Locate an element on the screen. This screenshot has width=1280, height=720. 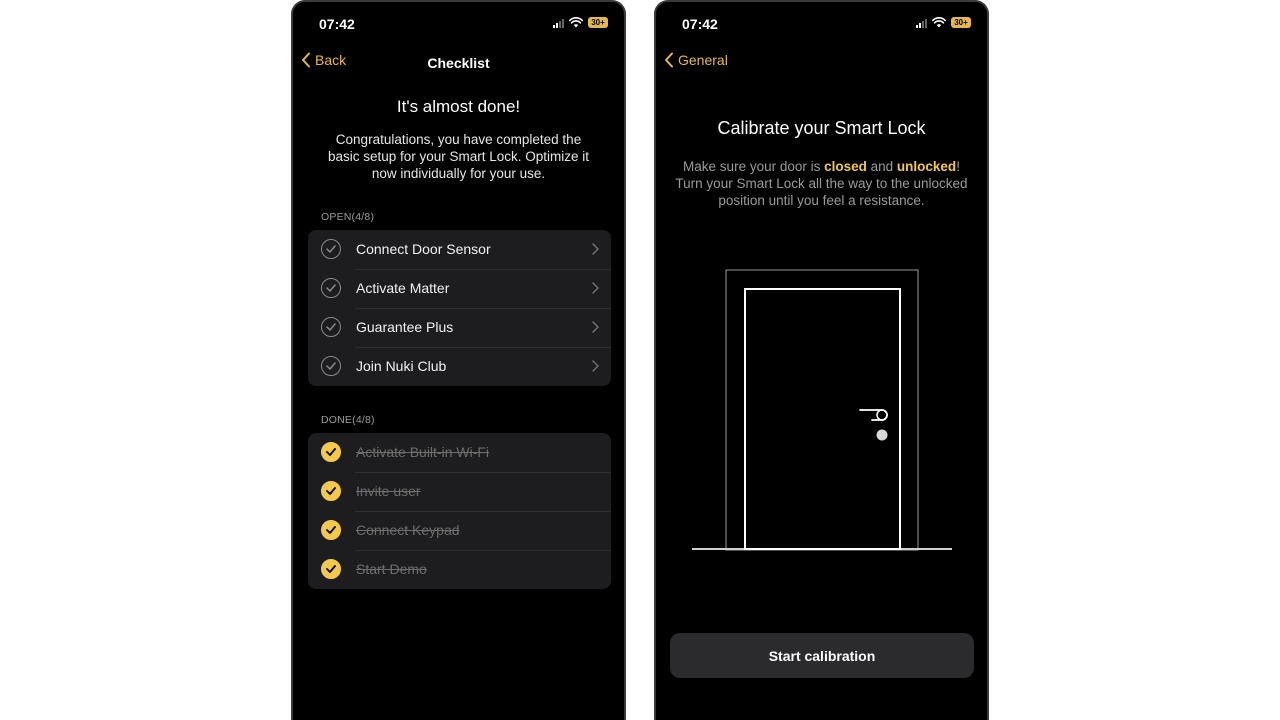
item-label: Join Nuki Club is located at coordinates (401, 366).